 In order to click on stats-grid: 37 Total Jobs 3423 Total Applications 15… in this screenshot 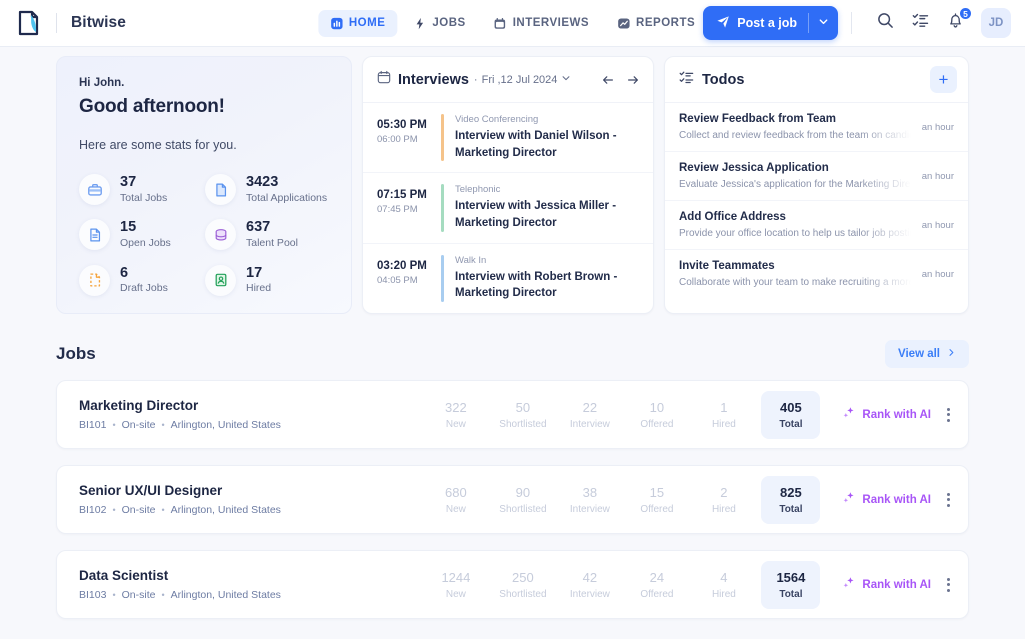, I will do `click(205, 235)`.